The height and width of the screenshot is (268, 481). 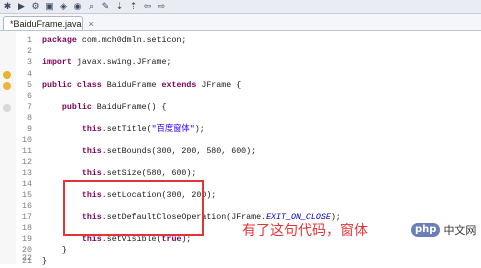 What do you see at coordinates (240, 7) in the screenshot?
I see `main-toolbar: ✱ ▶ ⚙ ▣ ◈ ◉ ⌕ ✎ ⇣ ⇡ ⇦ ⇨` at bounding box center [240, 7].